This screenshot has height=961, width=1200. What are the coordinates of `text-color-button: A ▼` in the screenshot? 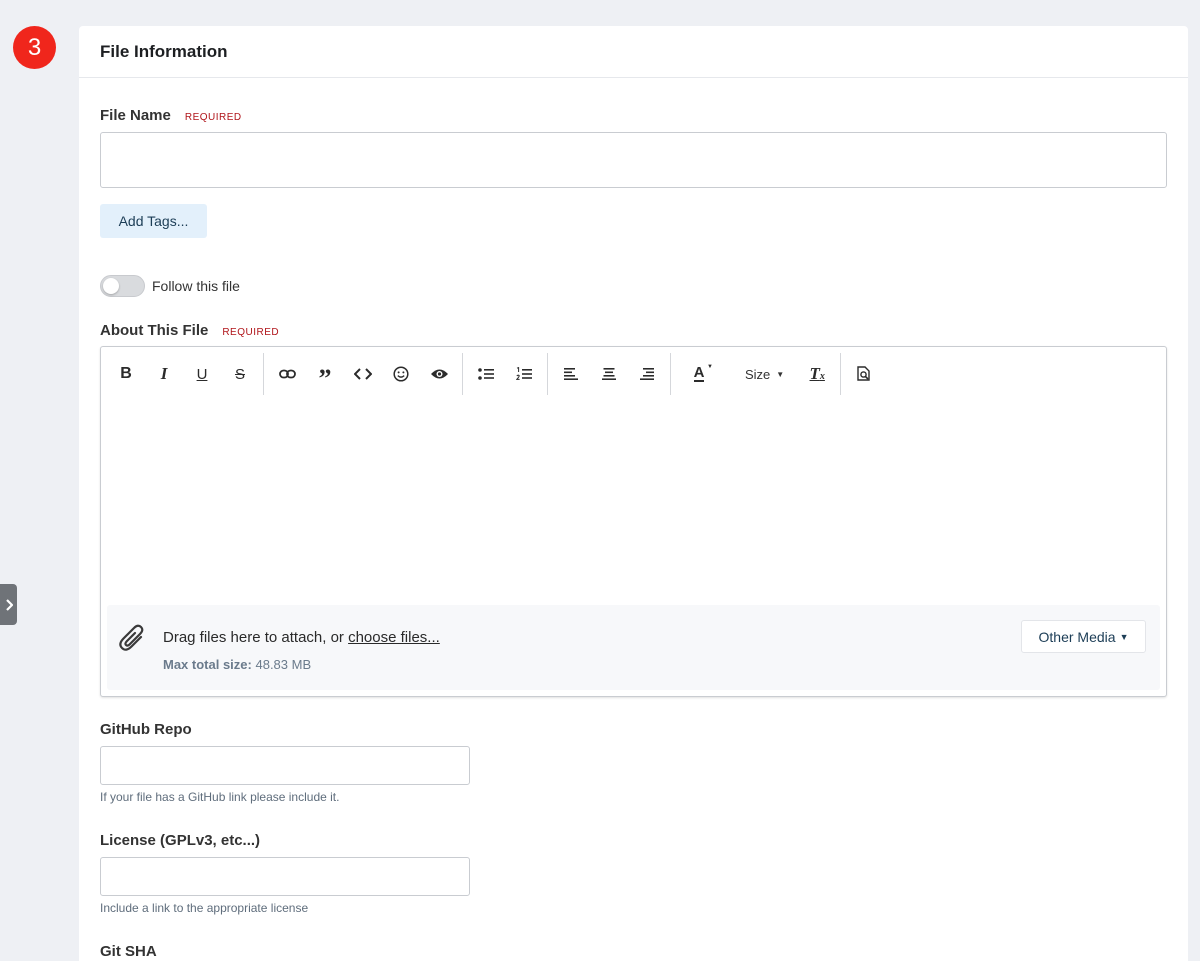 It's located at (699, 374).